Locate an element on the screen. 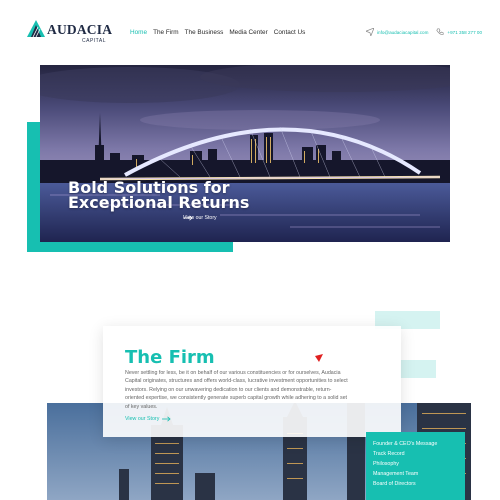  hero-title: Bold Solutions for Exceptional Returns is located at coordinates (159, 196).